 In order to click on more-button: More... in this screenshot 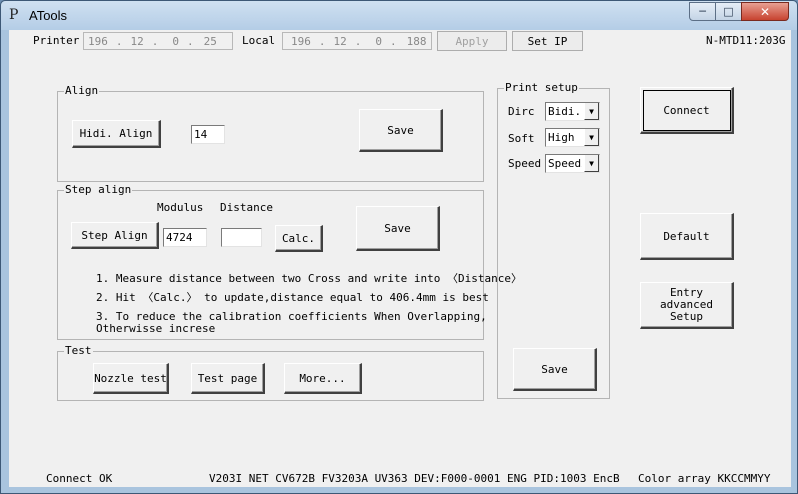, I will do `click(323, 378)`.